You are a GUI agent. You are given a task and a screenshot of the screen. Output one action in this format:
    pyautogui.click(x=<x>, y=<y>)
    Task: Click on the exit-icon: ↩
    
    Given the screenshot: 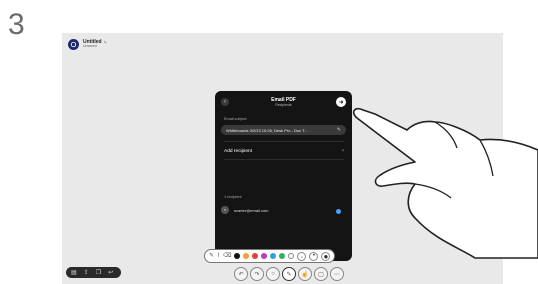 What is the action you would take?
    pyautogui.click(x=110, y=272)
    